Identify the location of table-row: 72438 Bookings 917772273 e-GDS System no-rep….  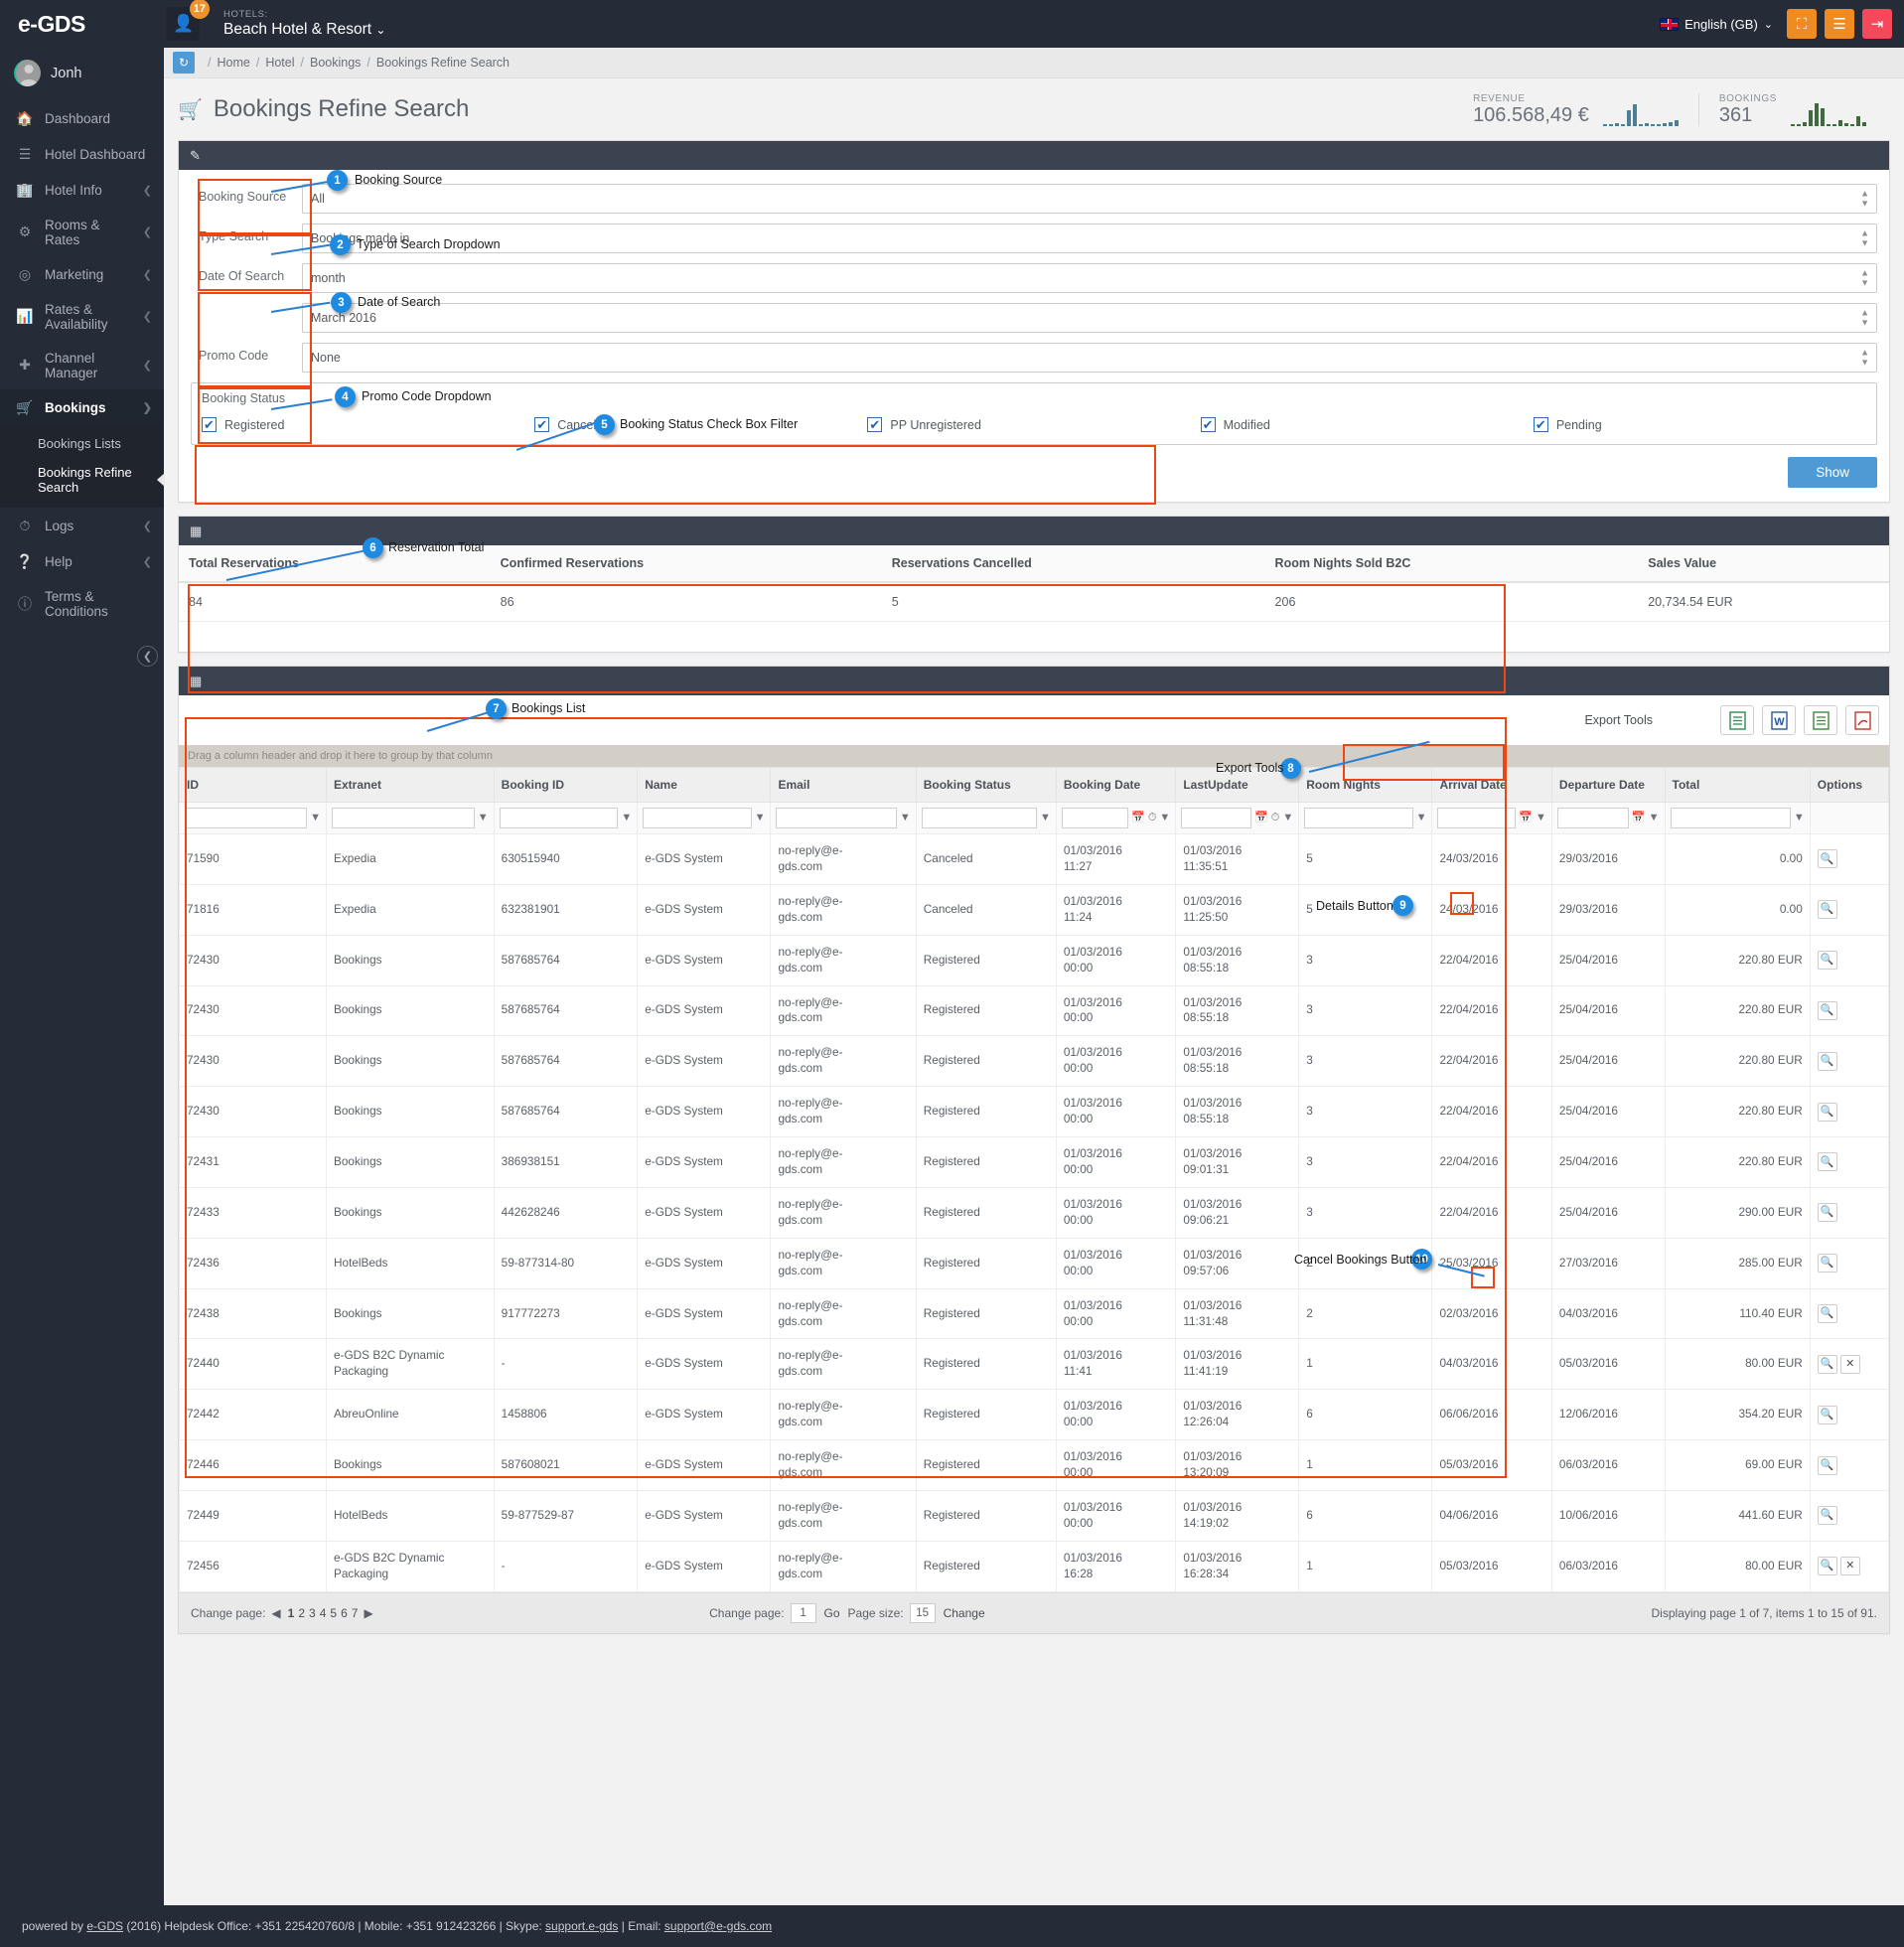
(1034, 1313).